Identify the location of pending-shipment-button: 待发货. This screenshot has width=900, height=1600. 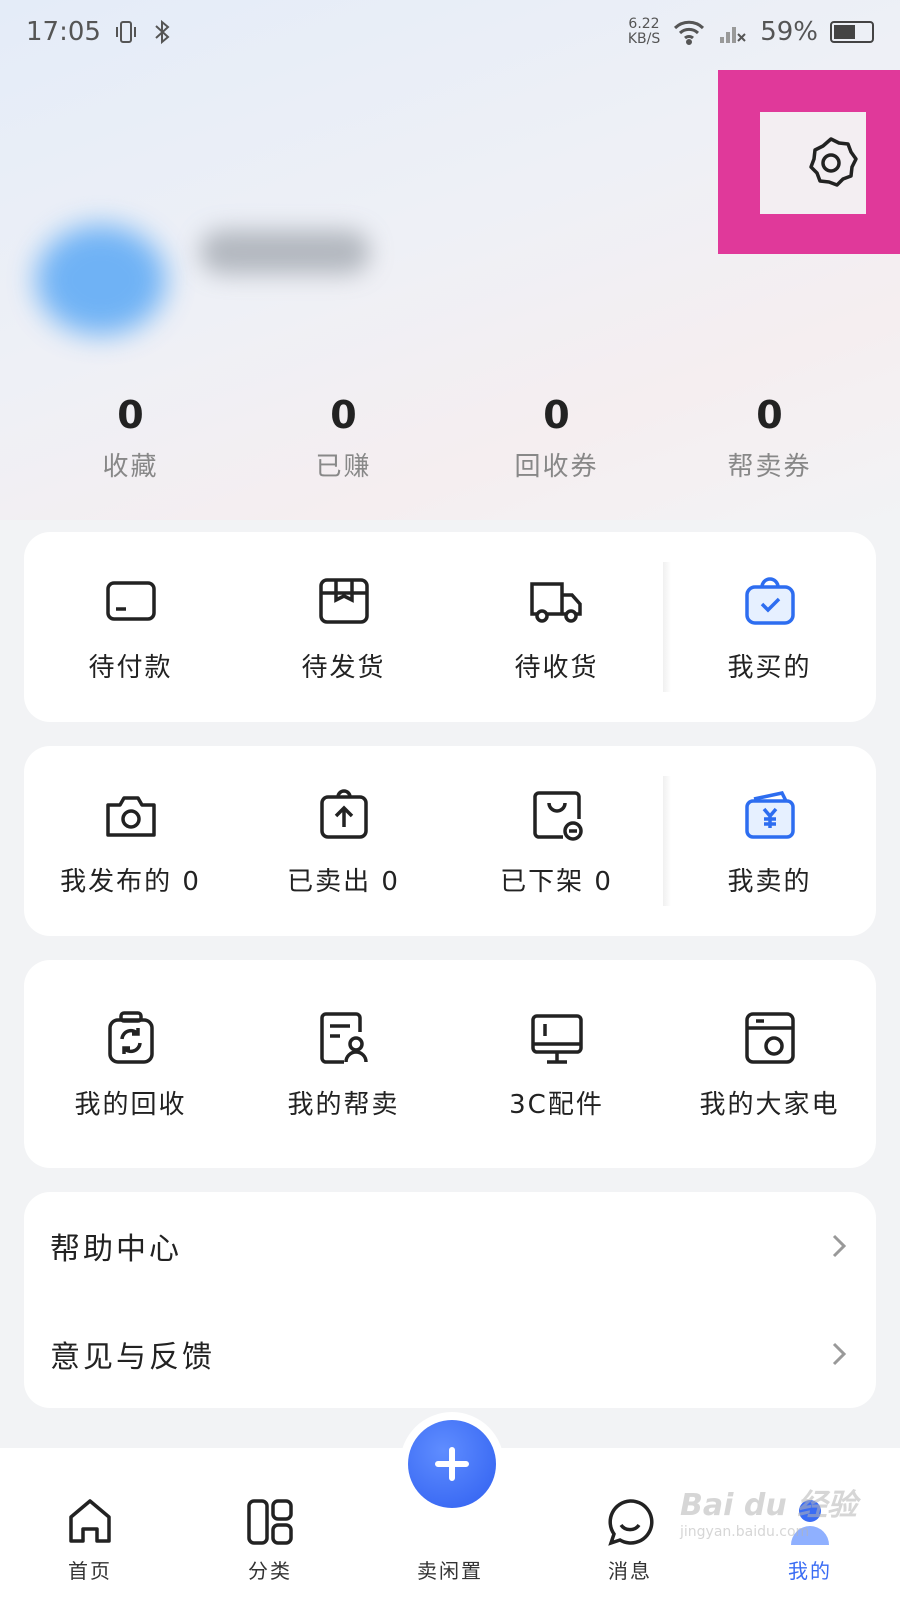
(343, 627).